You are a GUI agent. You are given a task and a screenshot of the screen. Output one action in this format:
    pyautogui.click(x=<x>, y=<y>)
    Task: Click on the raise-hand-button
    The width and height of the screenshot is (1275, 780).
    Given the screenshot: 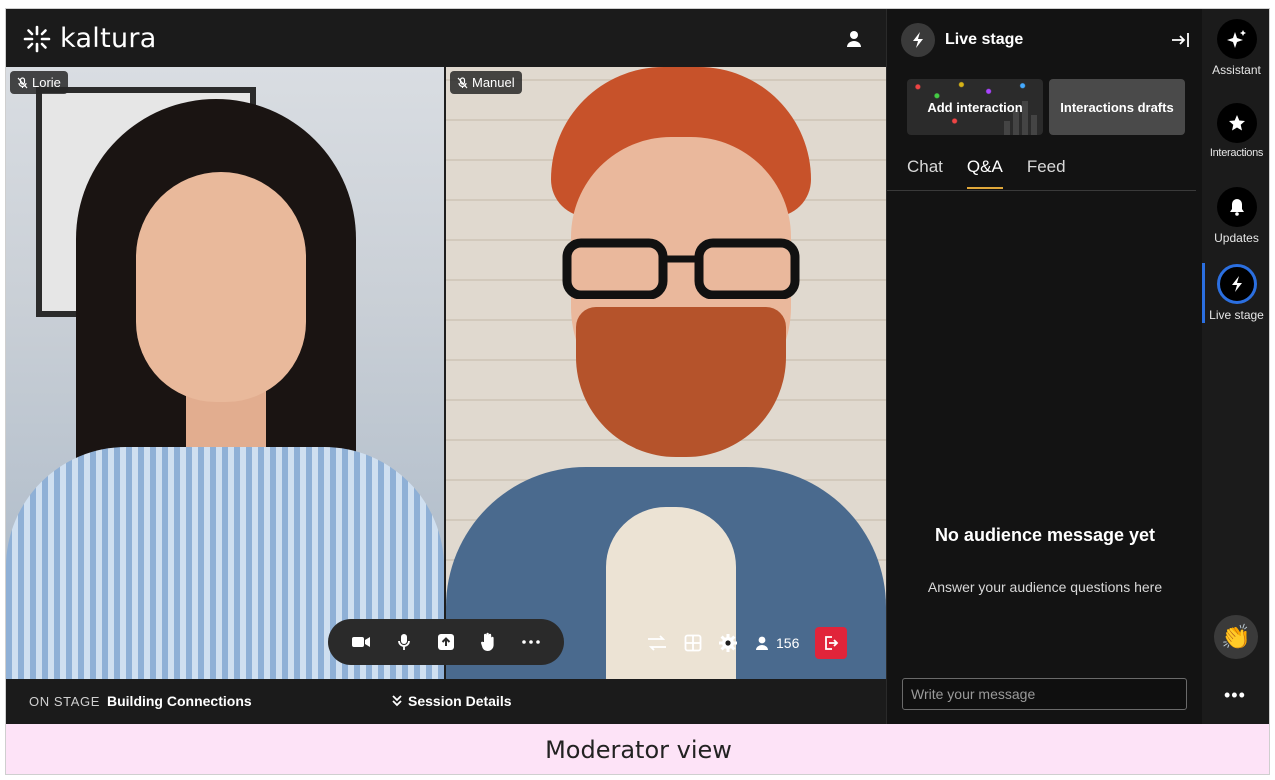 What is the action you would take?
    pyautogui.click(x=488, y=642)
    